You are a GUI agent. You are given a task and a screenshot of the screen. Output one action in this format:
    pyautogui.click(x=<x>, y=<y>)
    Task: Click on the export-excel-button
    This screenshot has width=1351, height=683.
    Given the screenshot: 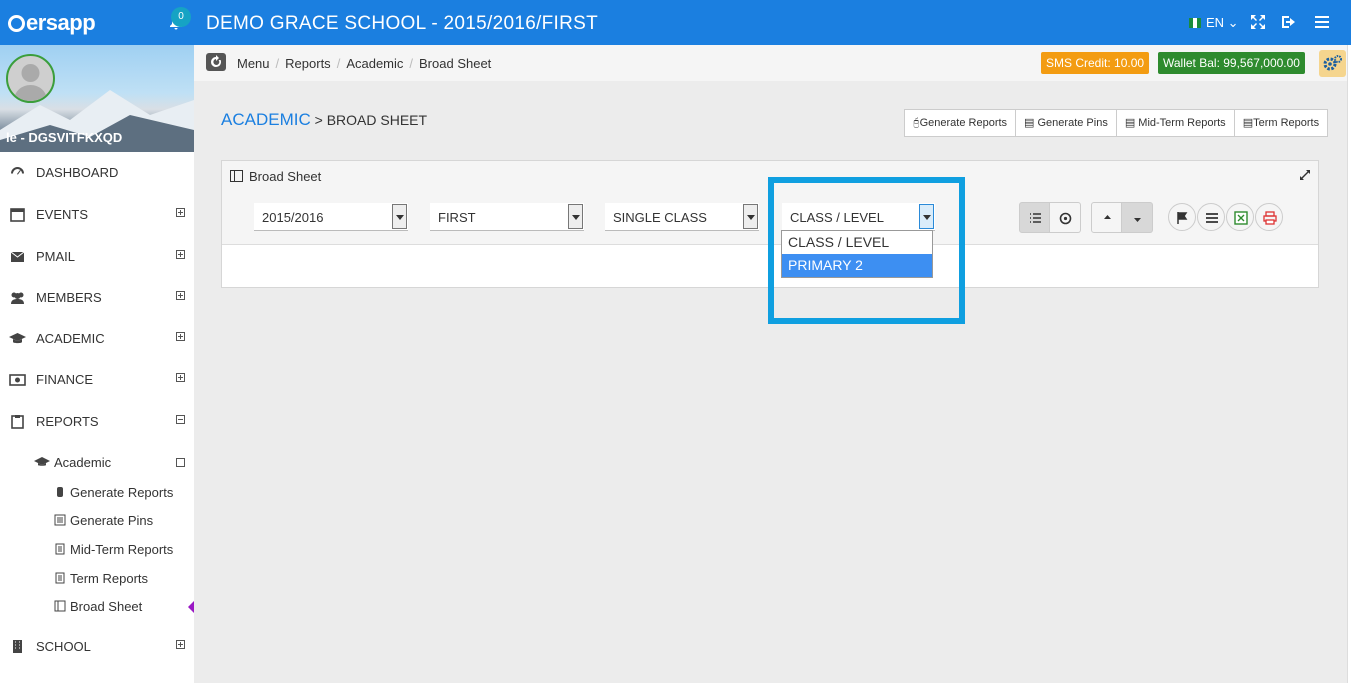 What is the action you would take?
    pyautogui.click(x=1240, y=217)
    